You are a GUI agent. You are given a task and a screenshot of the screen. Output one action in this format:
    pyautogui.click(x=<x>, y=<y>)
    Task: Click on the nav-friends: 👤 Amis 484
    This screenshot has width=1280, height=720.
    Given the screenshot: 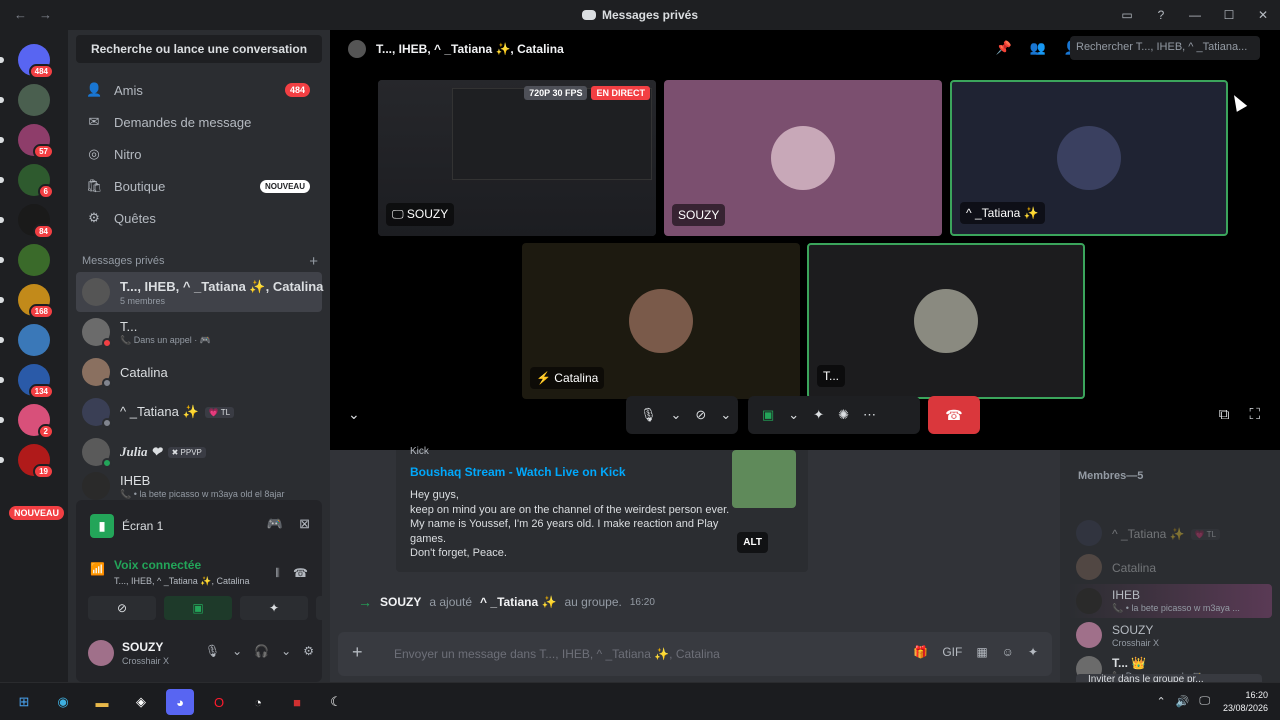 What is the action you would take?
    pyautogui.click(x=199, y=90)
    